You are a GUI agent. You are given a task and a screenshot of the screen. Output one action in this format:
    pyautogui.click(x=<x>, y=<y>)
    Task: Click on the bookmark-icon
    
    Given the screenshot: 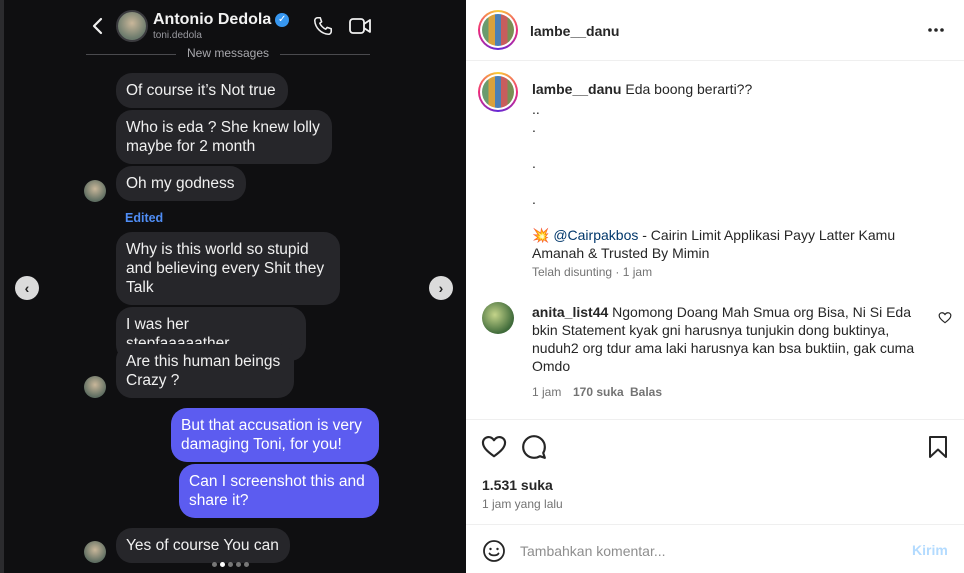 What is the action you would take?
    pyautogui.click(x=938, y=447)
    